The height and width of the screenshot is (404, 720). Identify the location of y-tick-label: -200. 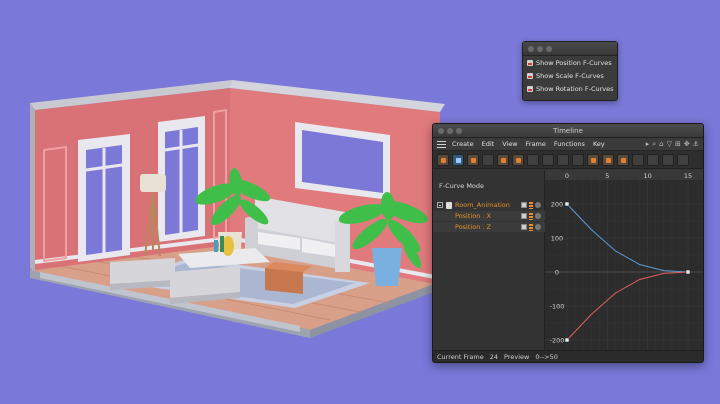
(557, 341).